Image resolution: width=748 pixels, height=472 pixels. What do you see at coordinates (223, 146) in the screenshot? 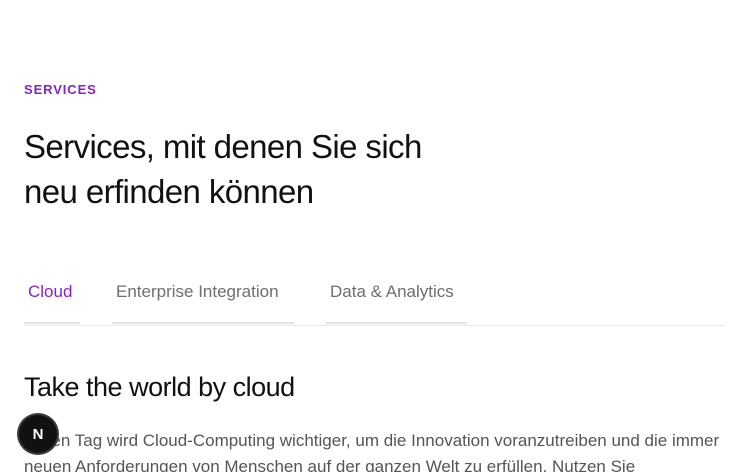
I see `headline-line-1: Services, mit denen Sie sich` at bounding box center [223, 146].